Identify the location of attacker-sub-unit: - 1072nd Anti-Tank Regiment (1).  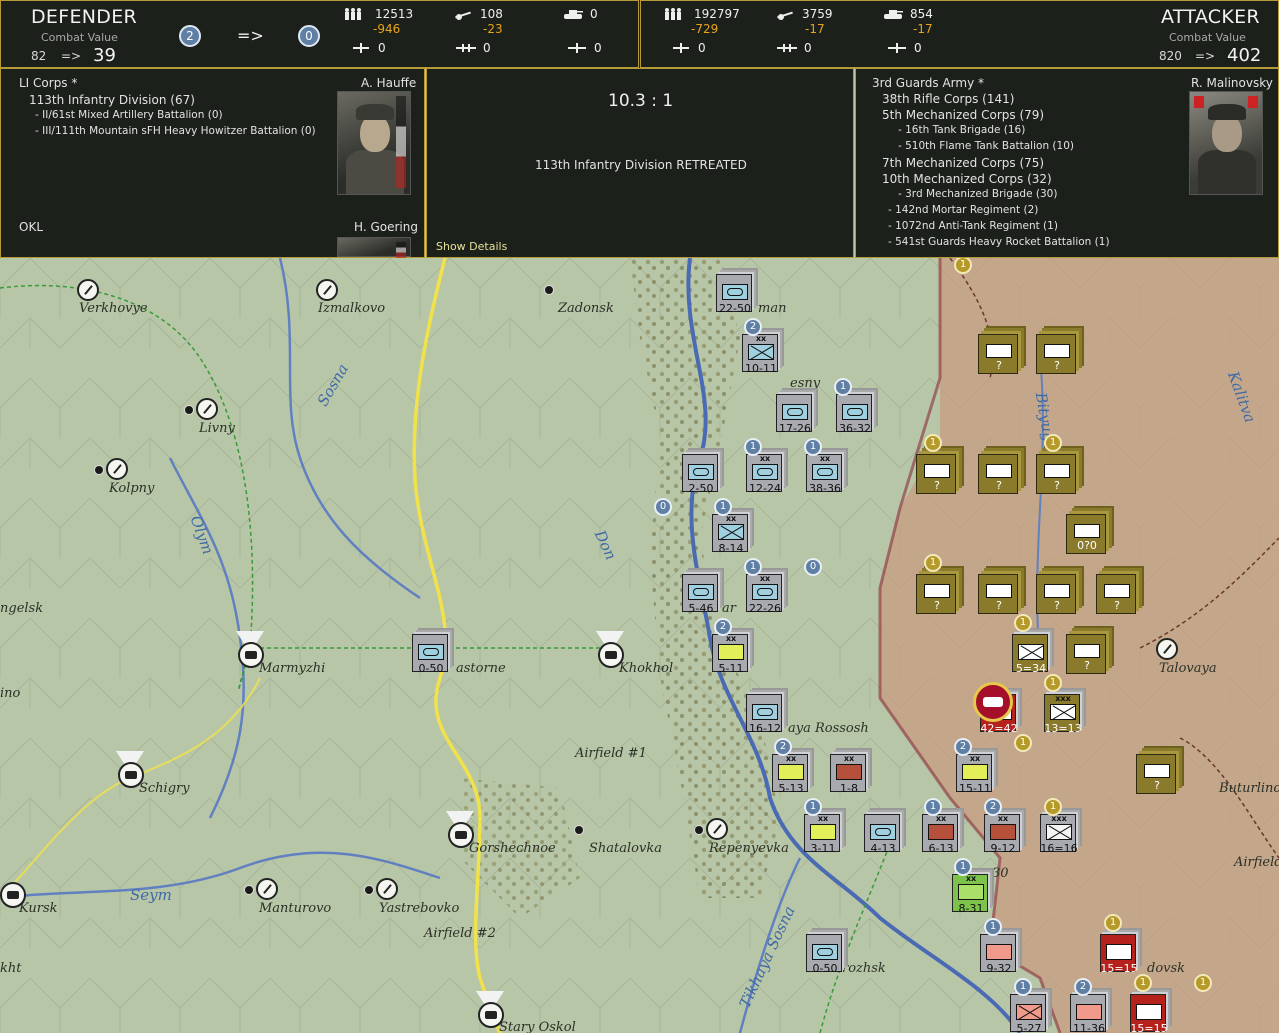
(973, 226).